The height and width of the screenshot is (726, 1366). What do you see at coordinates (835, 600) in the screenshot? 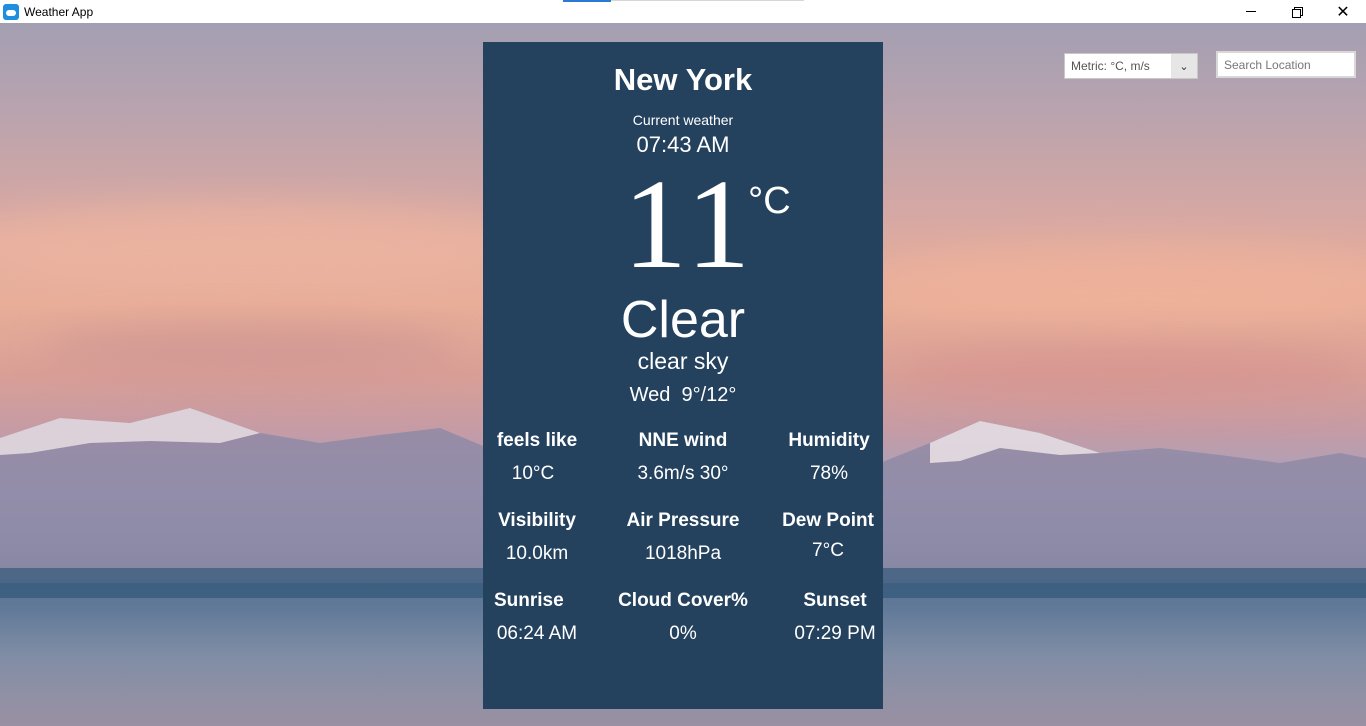
I see `stat-label: Sunset` at bounding box center [835, 600].